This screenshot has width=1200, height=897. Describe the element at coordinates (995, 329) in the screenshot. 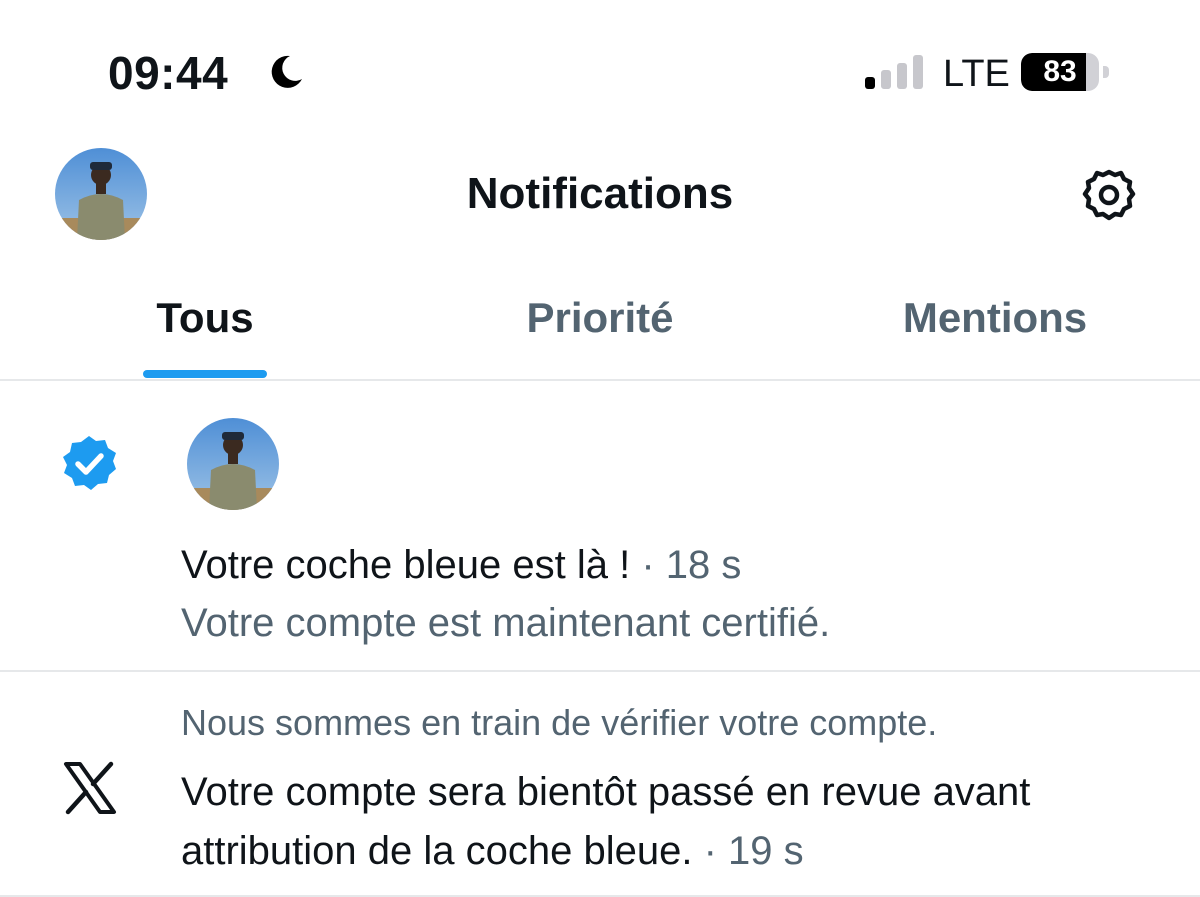

I see `tab-mentions: Mentions` at that location.